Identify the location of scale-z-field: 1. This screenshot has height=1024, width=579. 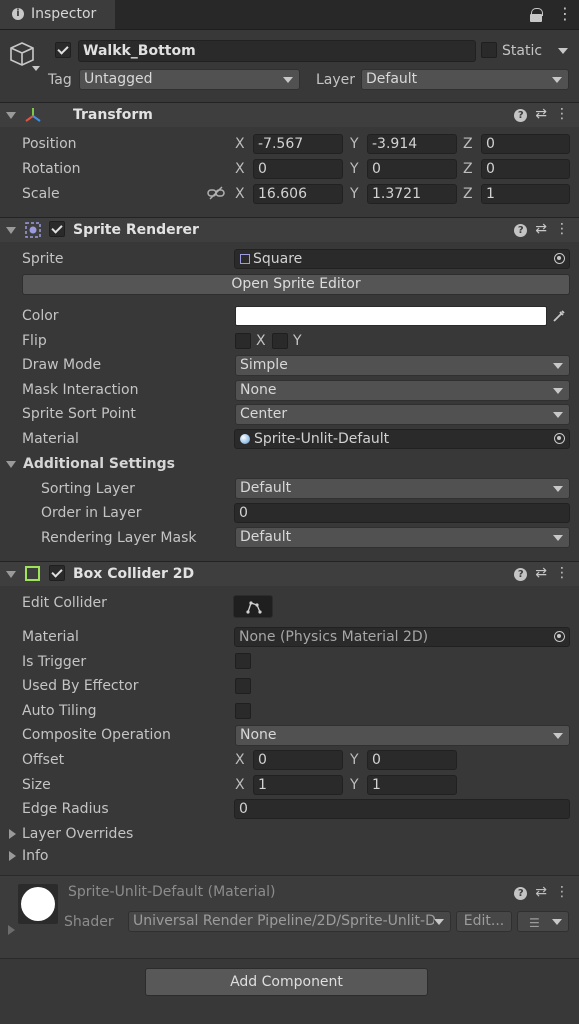
(525, 194).